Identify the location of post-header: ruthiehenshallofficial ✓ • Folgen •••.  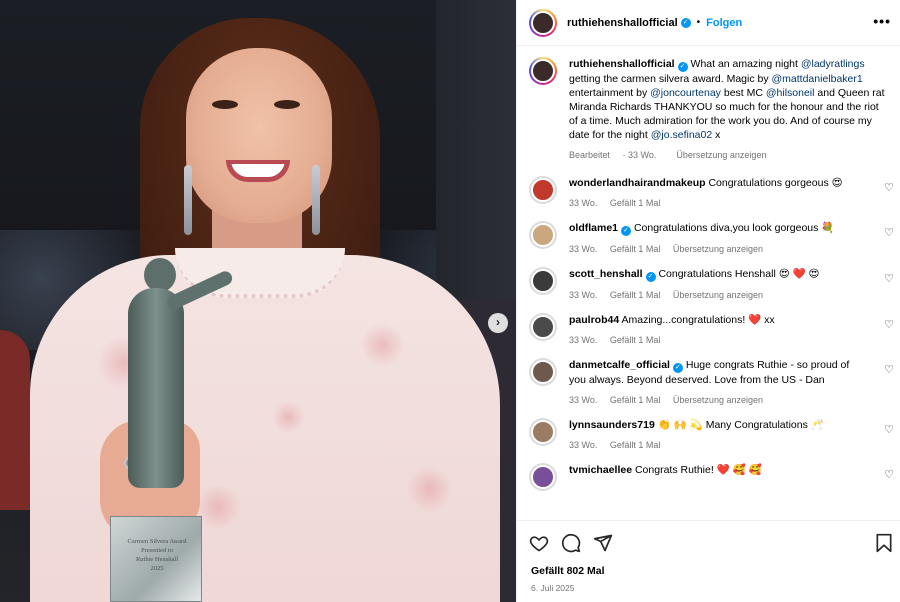
(708, 23).